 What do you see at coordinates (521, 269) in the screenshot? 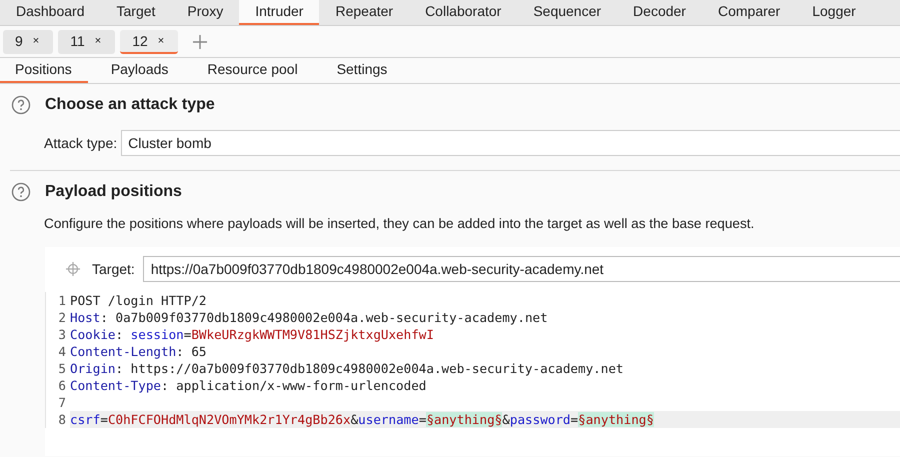
I see `target-field: https://0a7b009f03770db1809c4980002e004a.web-security-academy.net` at bounding box center [521, 269].